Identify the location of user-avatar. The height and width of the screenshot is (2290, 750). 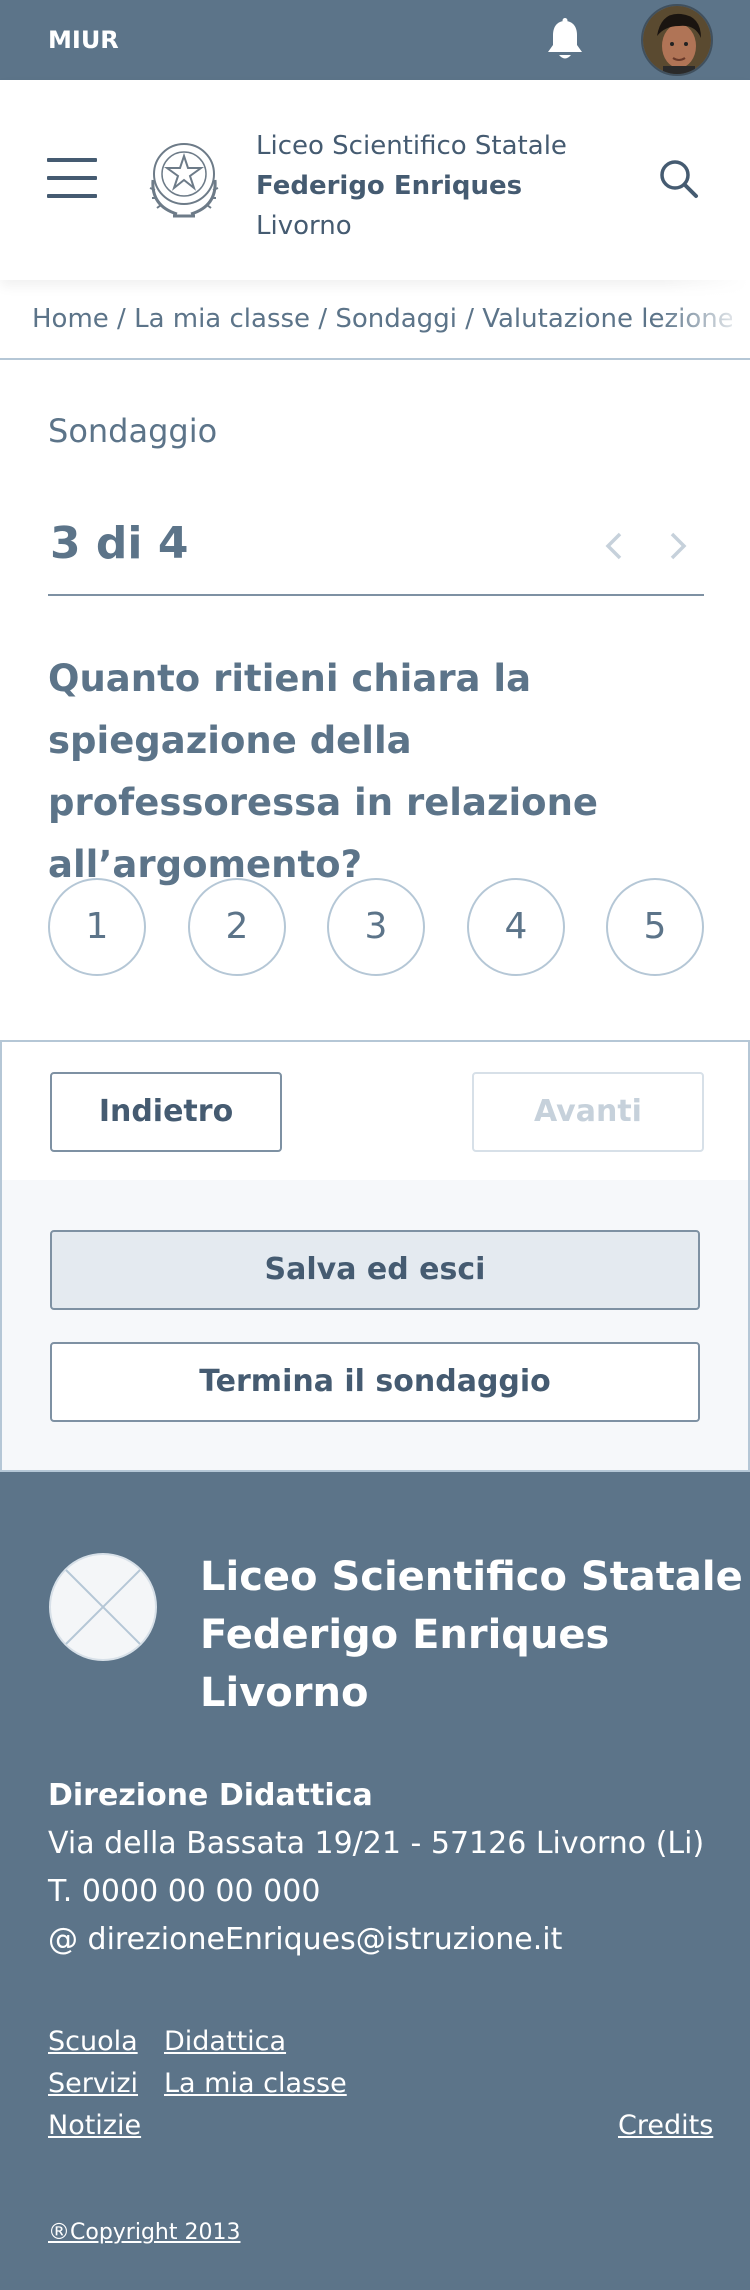
(677, 40).